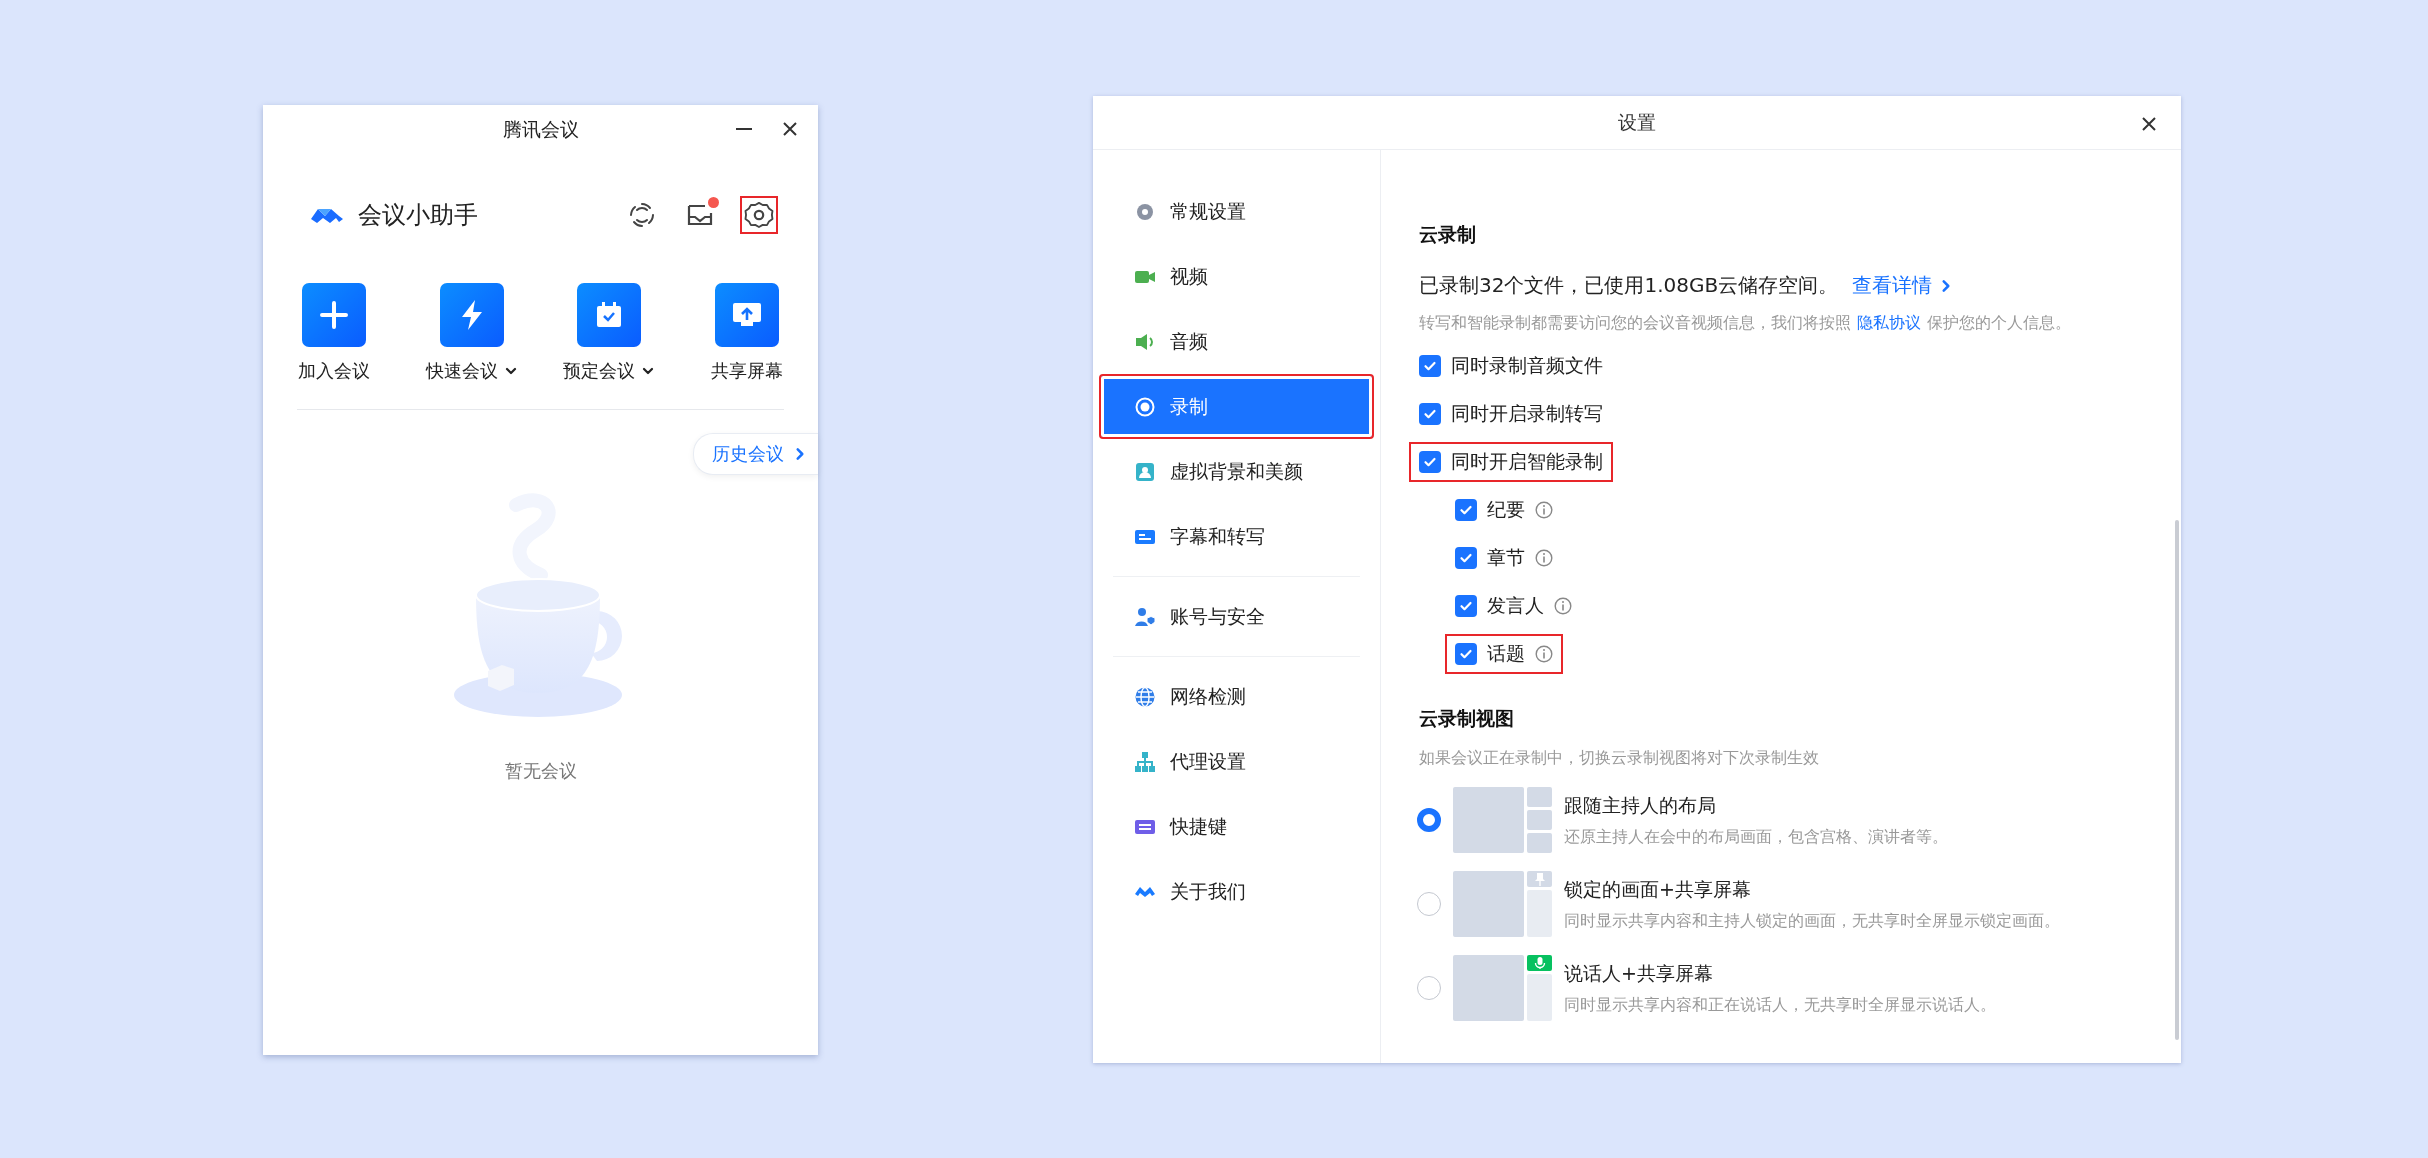 Image resolution: width=2428 pixels, height=1158 pixels. Describe the element at coordinates (1745, 323) in the screenshot. I see `privacy-notice: 转写和智能录制都需要访问您的会议音视频信息，我们将按照 隐私协议 保护您的个人信息。` at that location.